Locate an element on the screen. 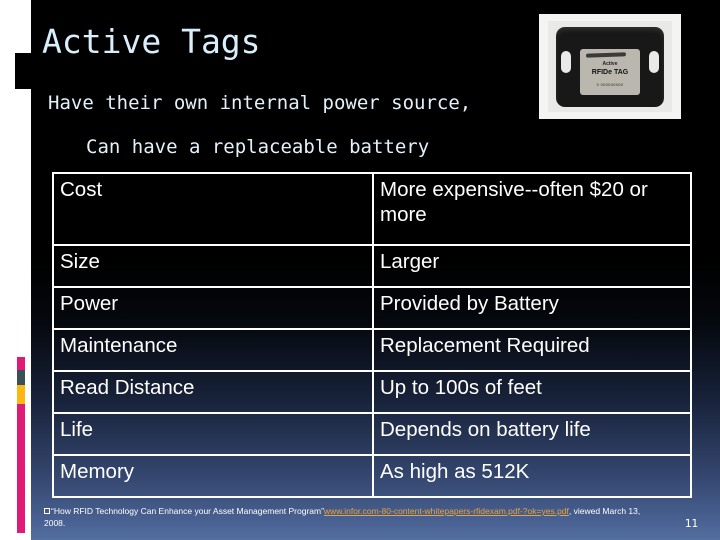  slide-title: Active Tags is located at coordinates (151, 41).